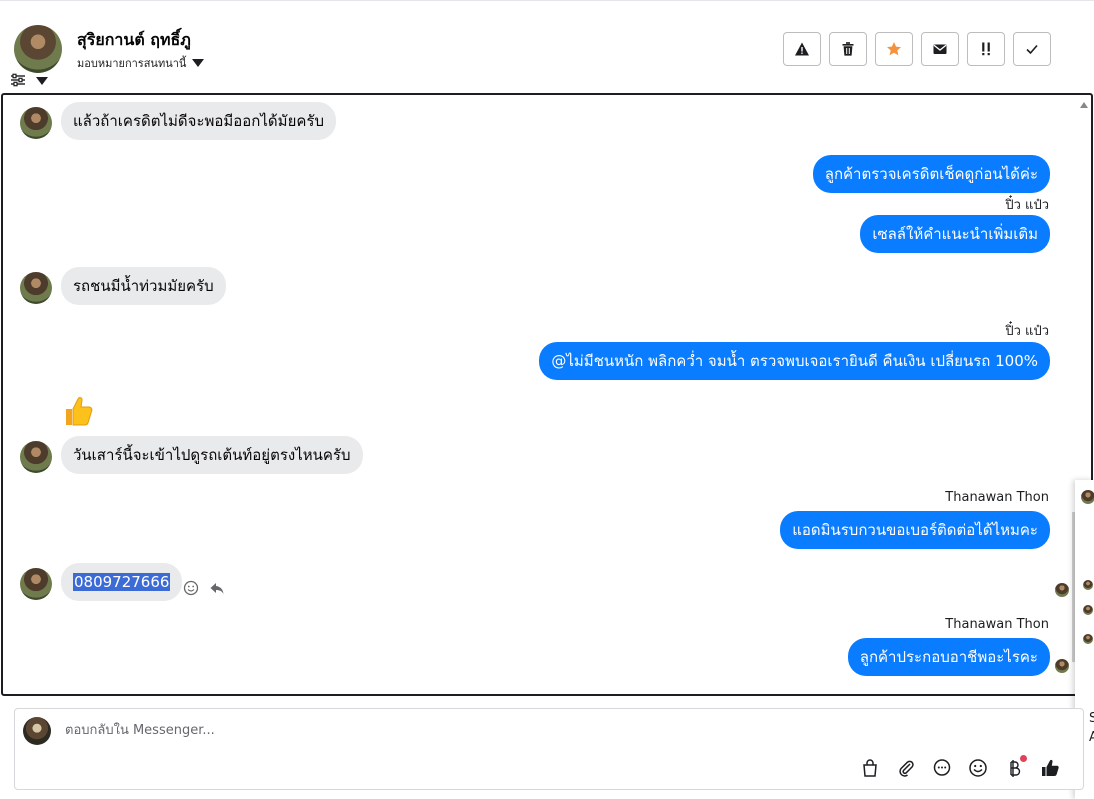 Image resolution: width=1094 pixels, height=799 pixels. I want to click on incoming-message: รถชนมีน้ำท่วมมัยครับ, so click(143, 286).